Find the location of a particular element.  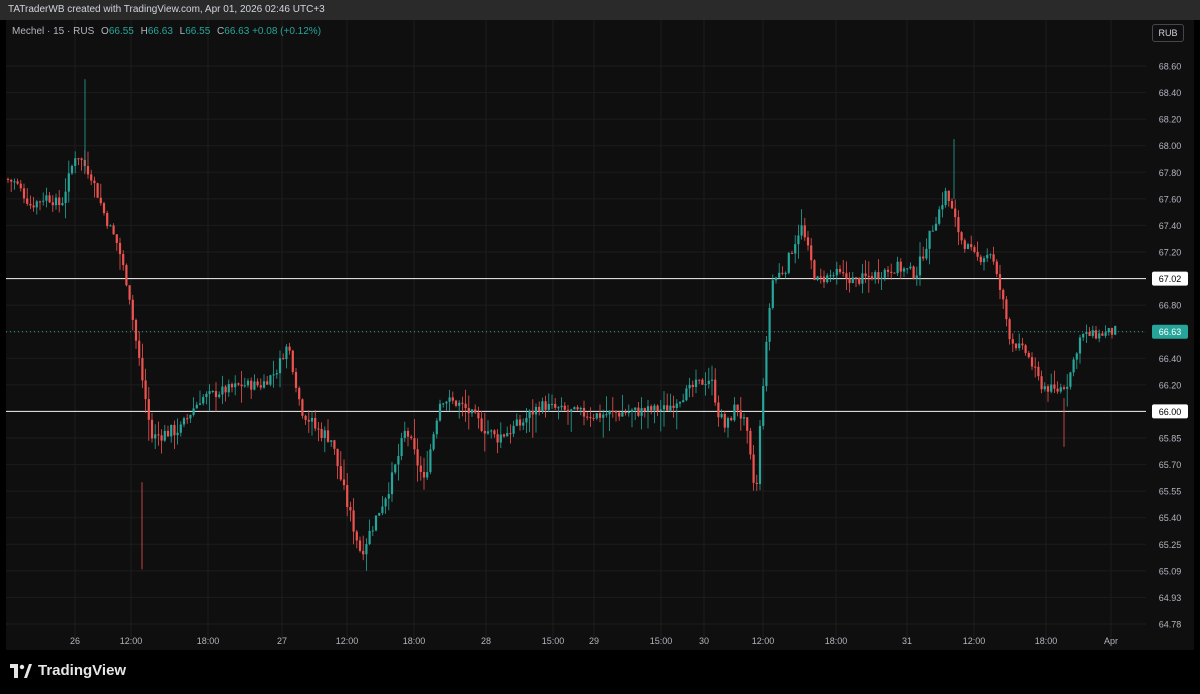

open-value: 66.55 is located at coordinates (121, 31).